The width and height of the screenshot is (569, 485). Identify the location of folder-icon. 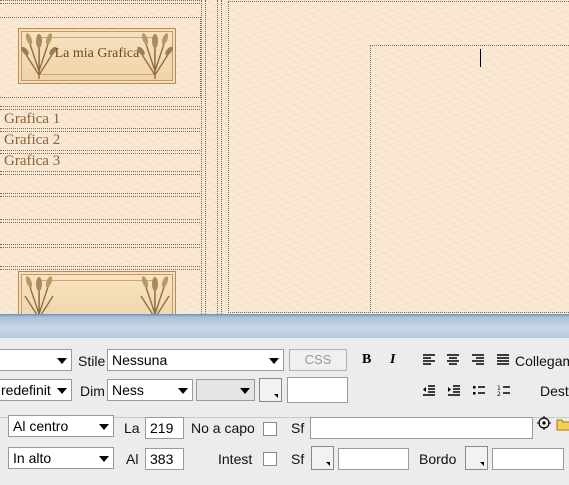
(562, 424).